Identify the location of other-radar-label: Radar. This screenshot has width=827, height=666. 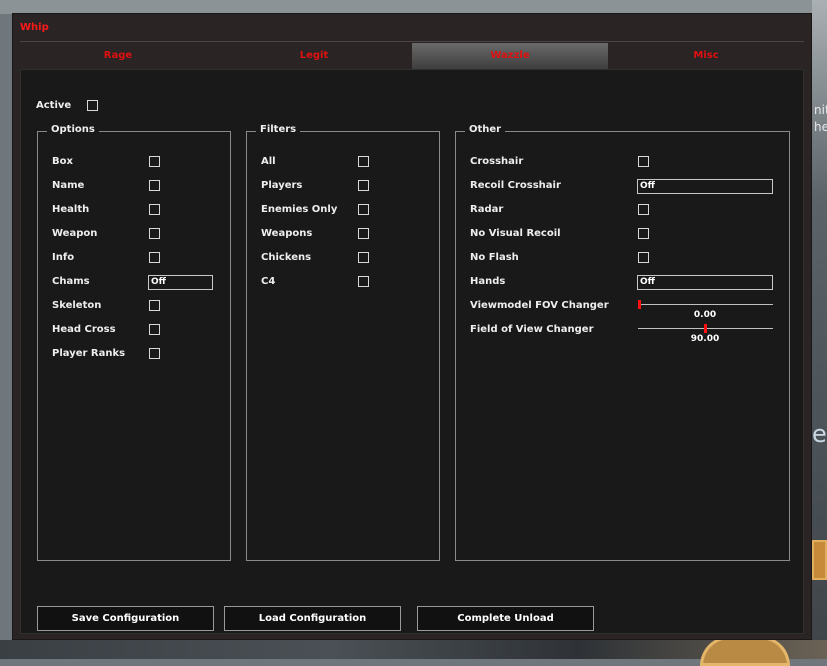
(487, 209).